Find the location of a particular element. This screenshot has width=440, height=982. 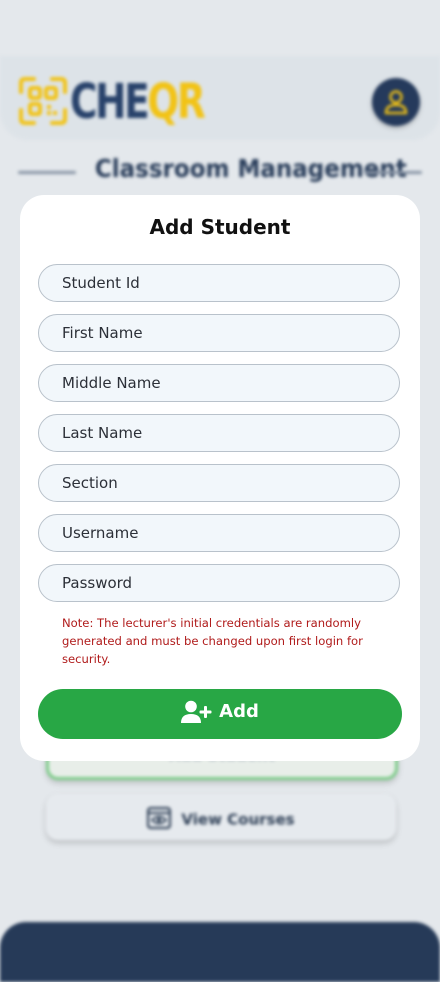

student-id-field is located at coordinates (219, 283).